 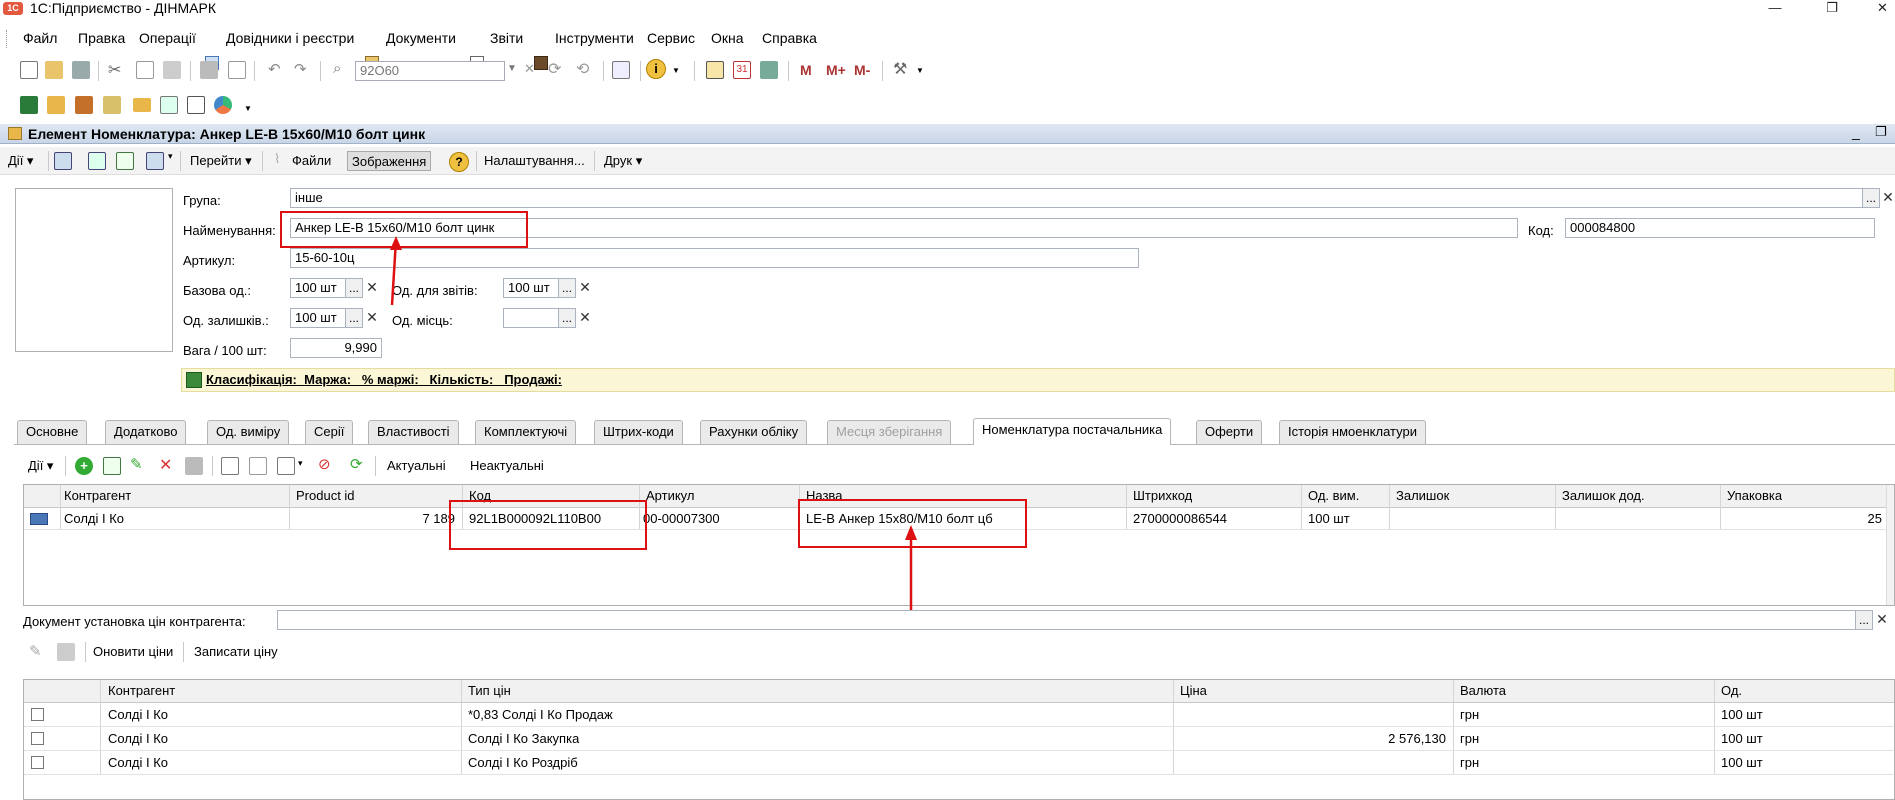 What do you see at coordinates (1067, 620) in the screenshot?
I see `price-doc-field` at bounding box center [1067, 620].